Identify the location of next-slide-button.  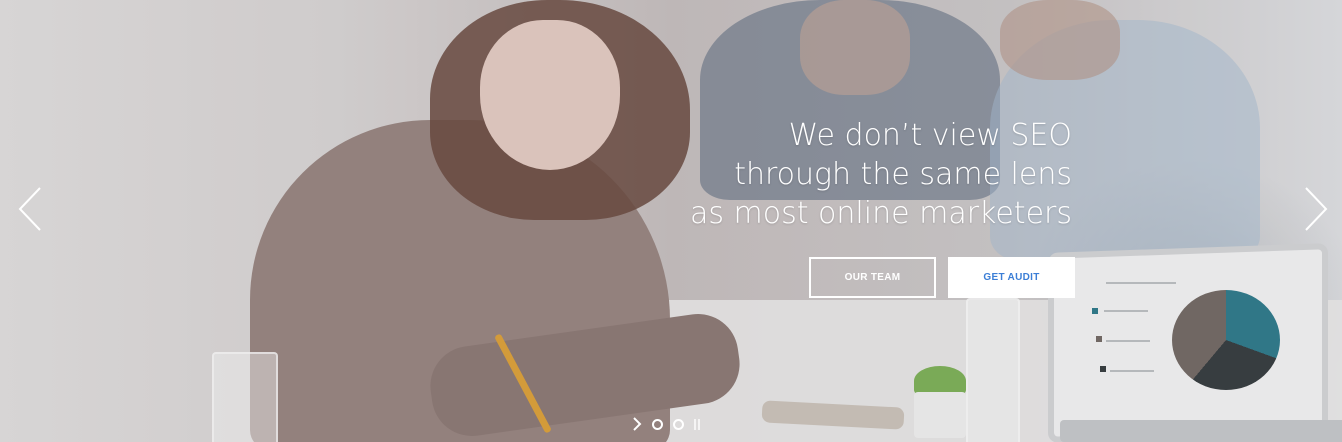
(1315, 209).